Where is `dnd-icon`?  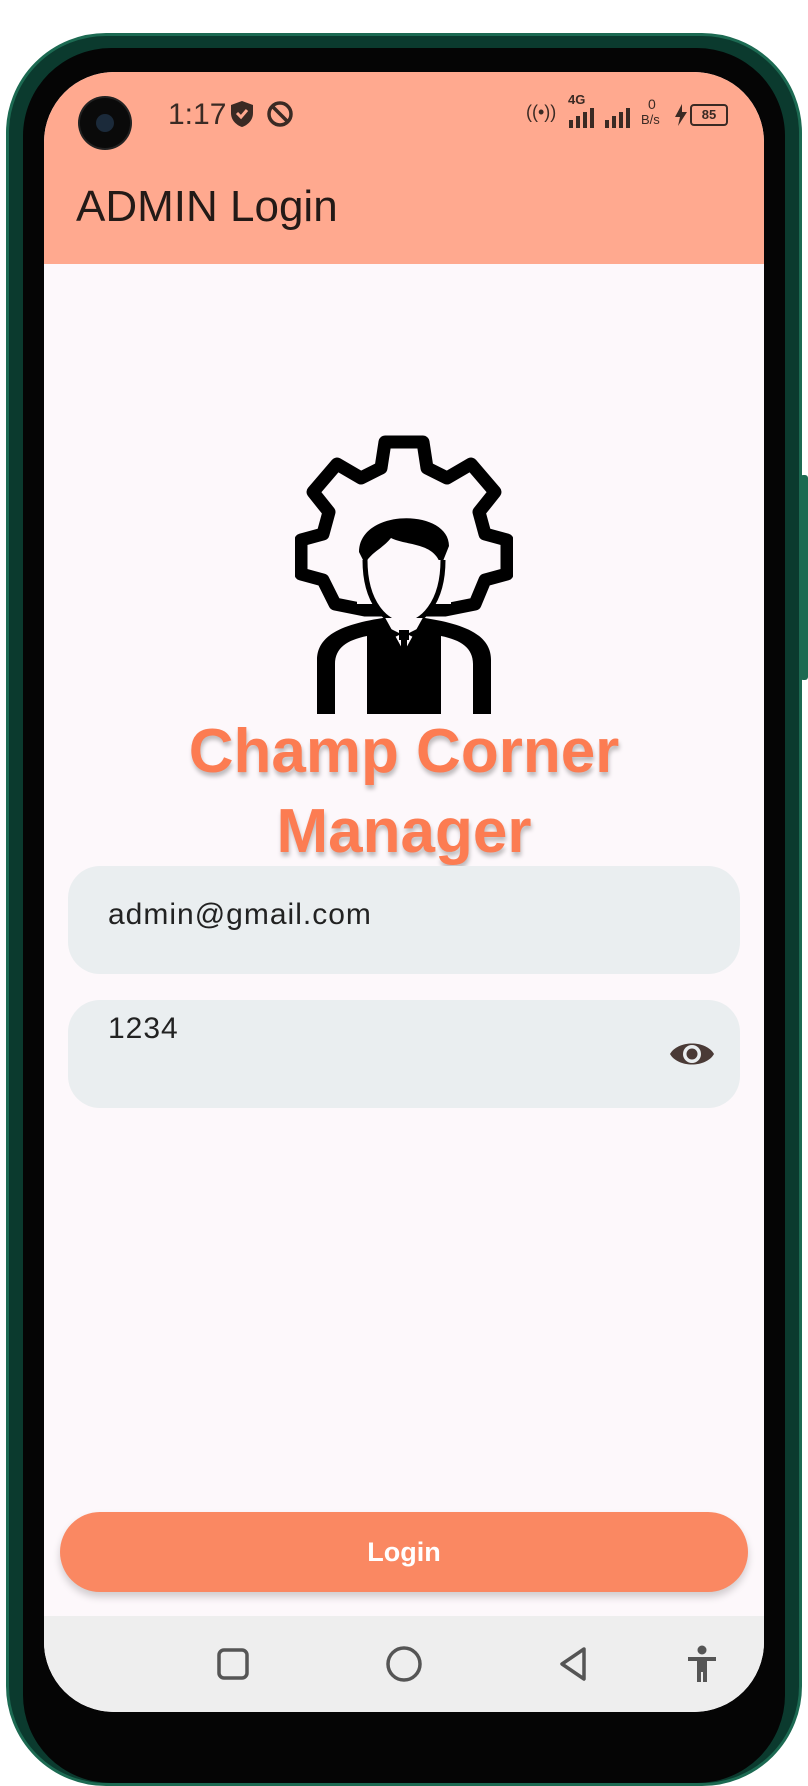
dnd-icon is located at coordinates (280, 114).